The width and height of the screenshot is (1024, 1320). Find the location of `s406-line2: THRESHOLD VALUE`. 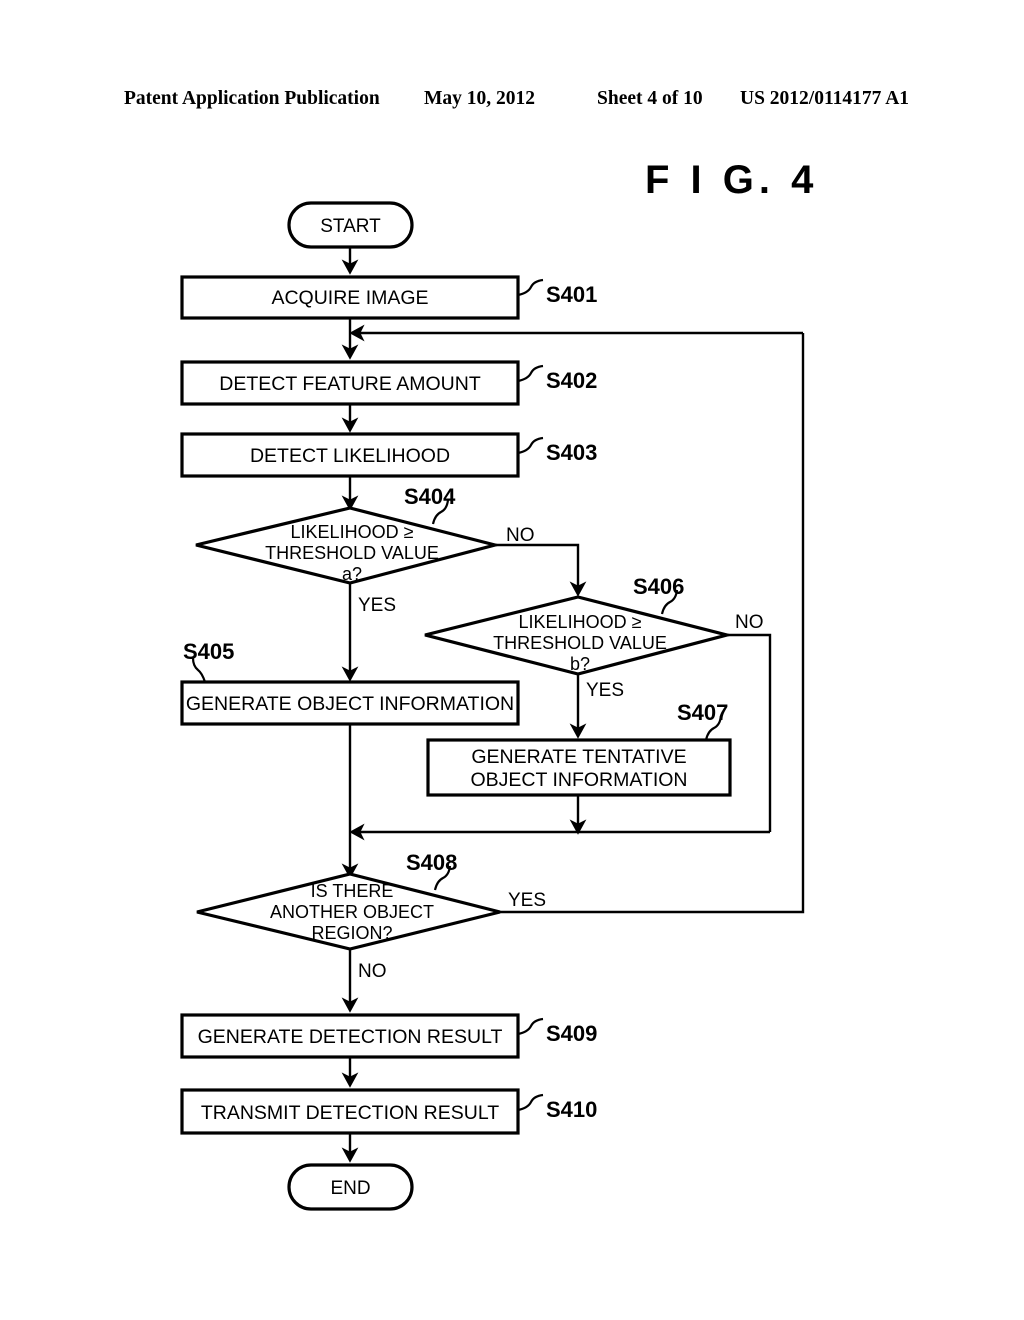

s406-line2: THRESHOLD VALUE is located at coordinates (580, 643).